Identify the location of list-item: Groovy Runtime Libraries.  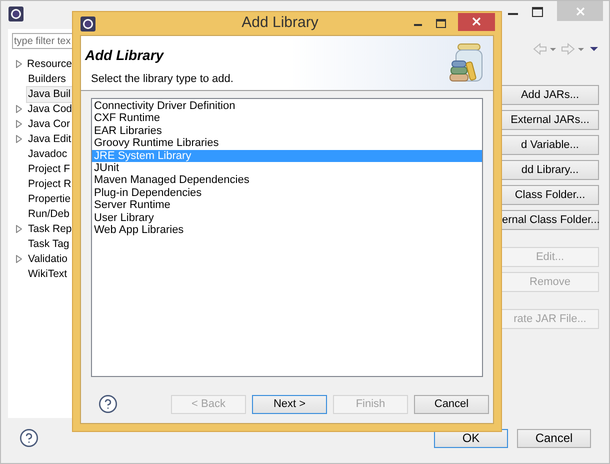
(287, 143).